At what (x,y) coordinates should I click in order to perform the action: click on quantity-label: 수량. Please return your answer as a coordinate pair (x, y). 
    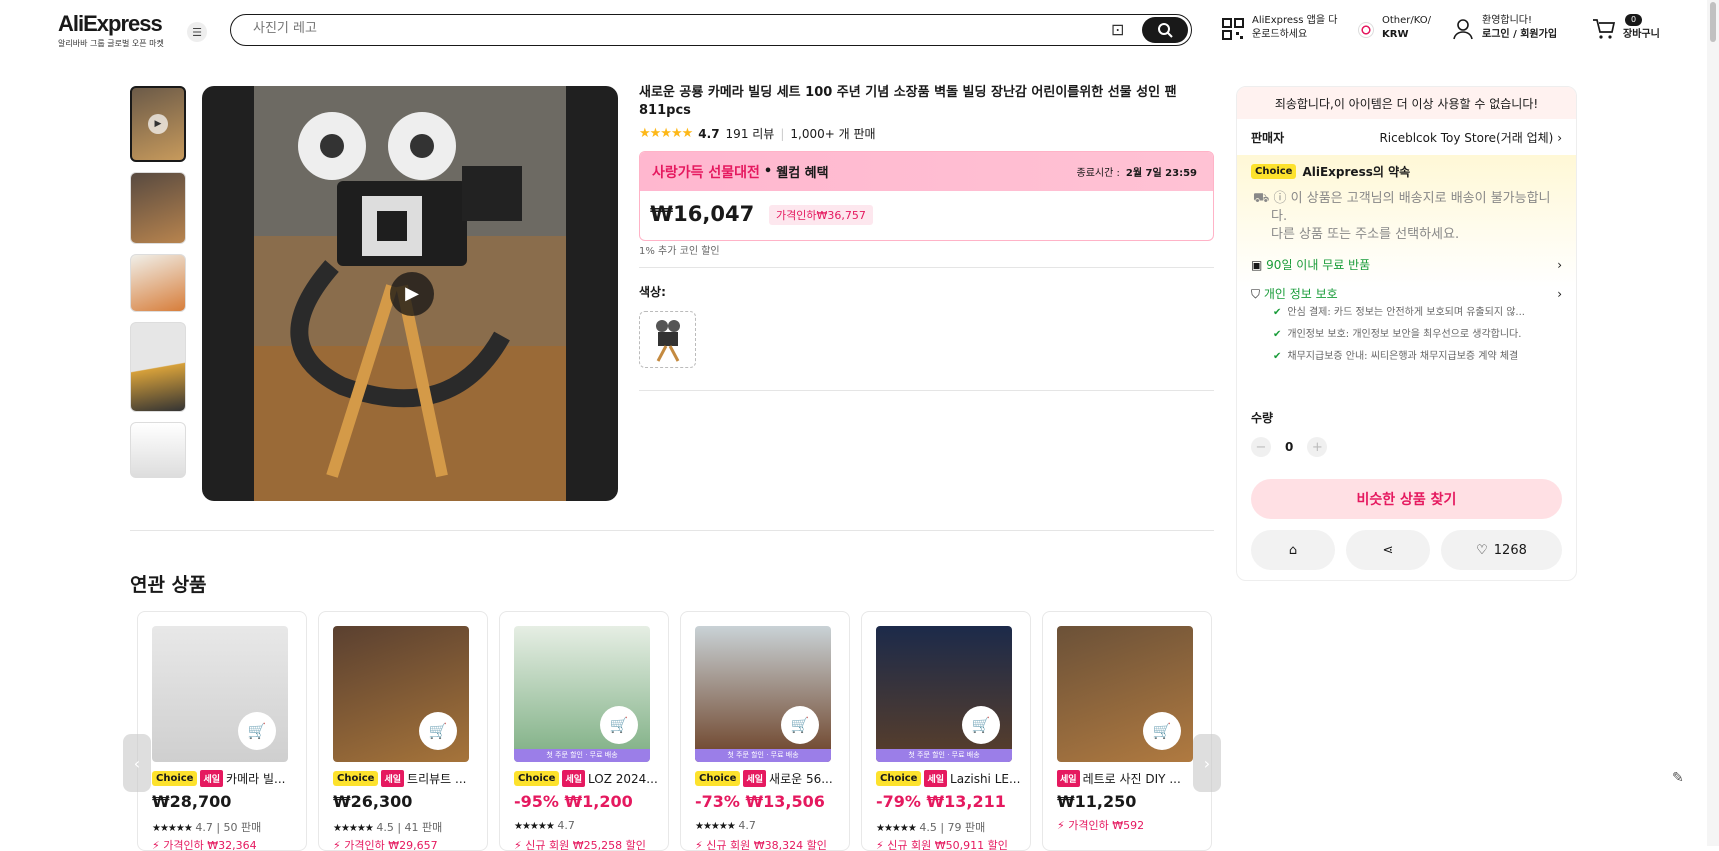
    Looking at the image, I should click on (1262, 418).